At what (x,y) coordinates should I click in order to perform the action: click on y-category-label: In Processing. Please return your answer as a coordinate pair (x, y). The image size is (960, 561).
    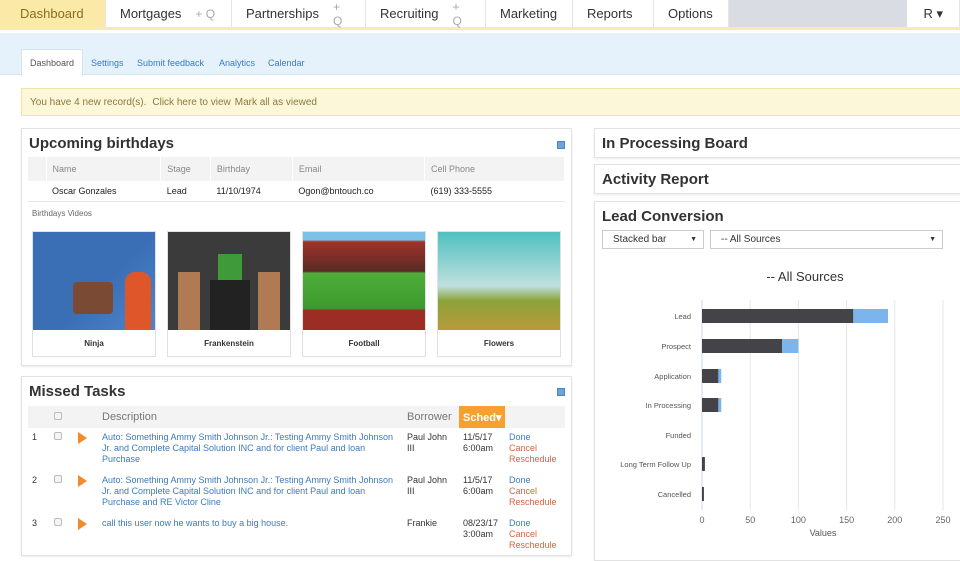
    Looking at the image, I should click on (668, 405).